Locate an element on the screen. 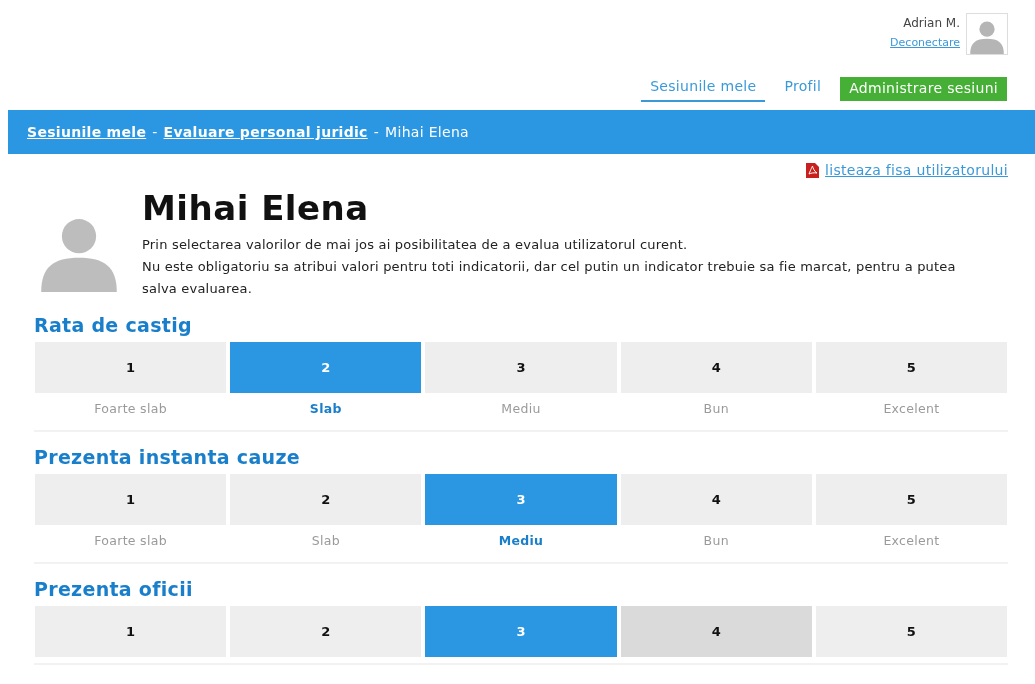  person-name: Mihai Elena is located at coordinates (256, 208).